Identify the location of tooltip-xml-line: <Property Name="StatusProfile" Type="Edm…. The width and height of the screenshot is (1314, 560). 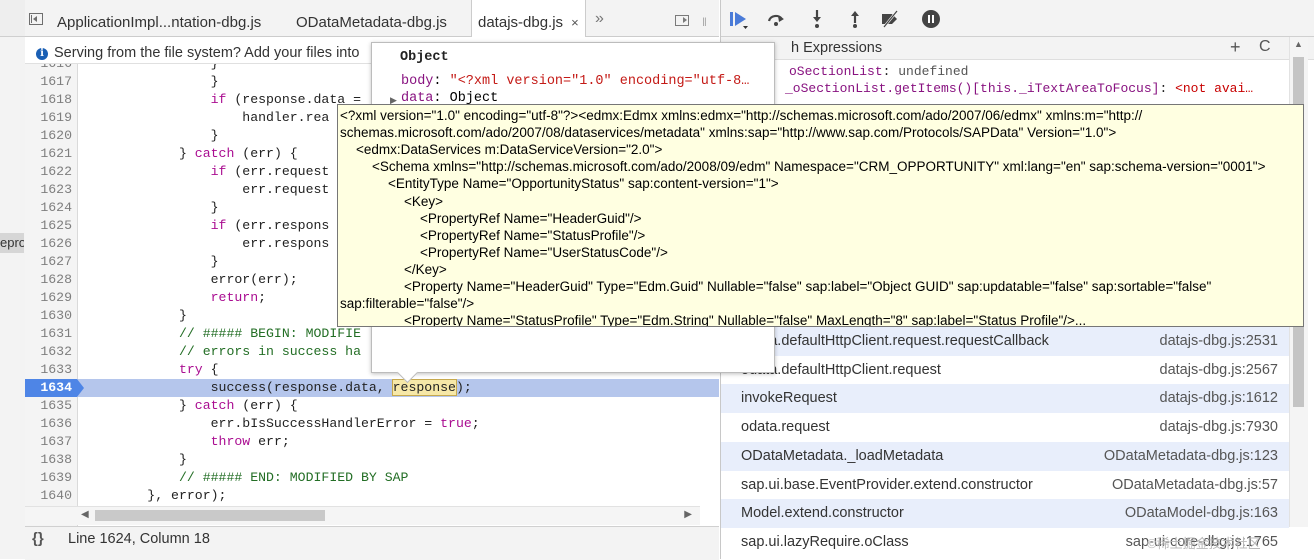
(745, 320).